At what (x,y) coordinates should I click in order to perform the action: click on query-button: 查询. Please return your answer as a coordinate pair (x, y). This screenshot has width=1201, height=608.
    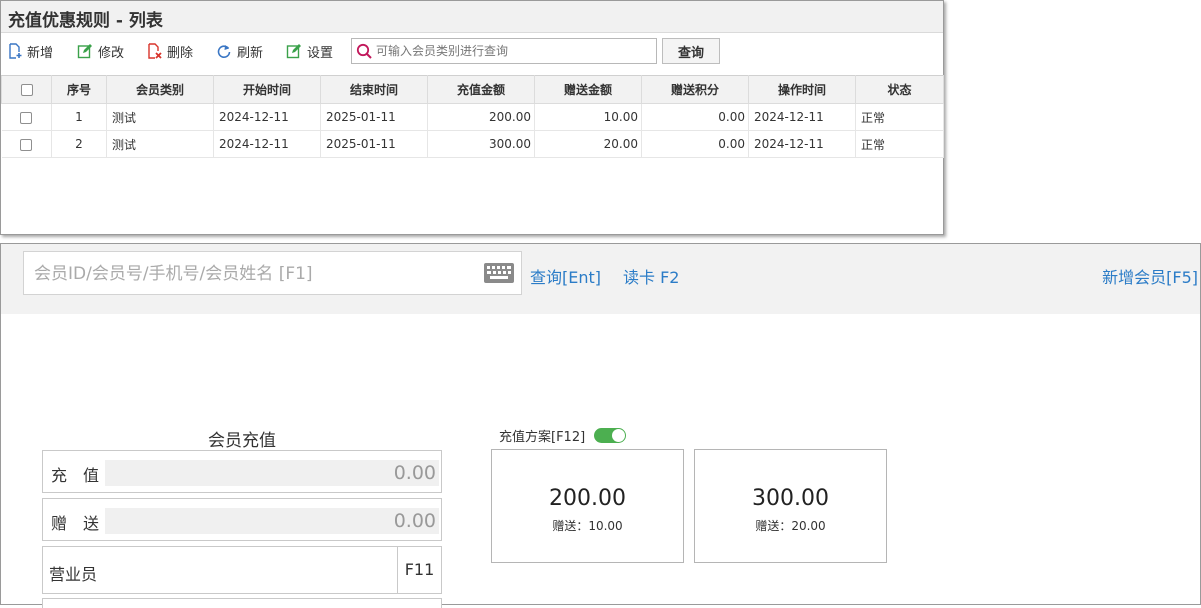
    Looking at the image, I should click on (691, 51).